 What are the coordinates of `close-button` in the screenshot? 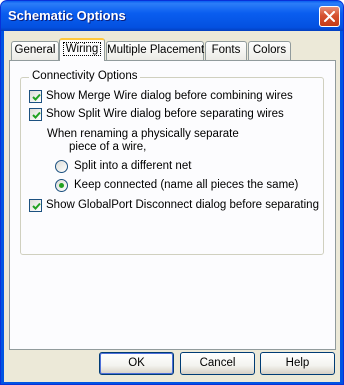 It's located at (329, 16).